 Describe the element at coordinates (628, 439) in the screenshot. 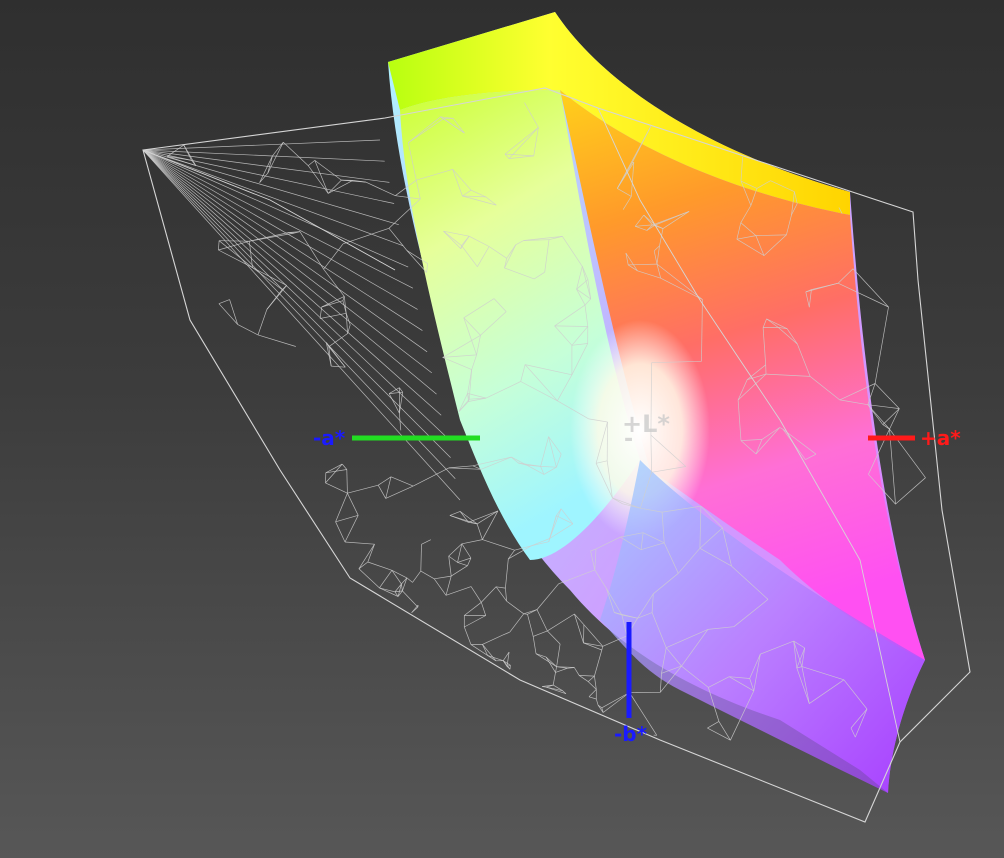

I see `minus-l-axis-label: -` at that location.